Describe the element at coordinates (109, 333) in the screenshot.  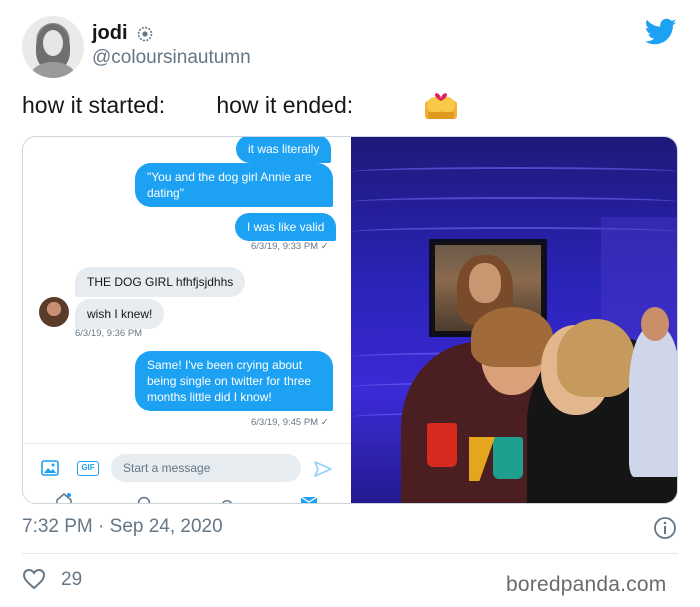
I see `dm-timestamp: 6/3/19, 9:36 PM` at that location.